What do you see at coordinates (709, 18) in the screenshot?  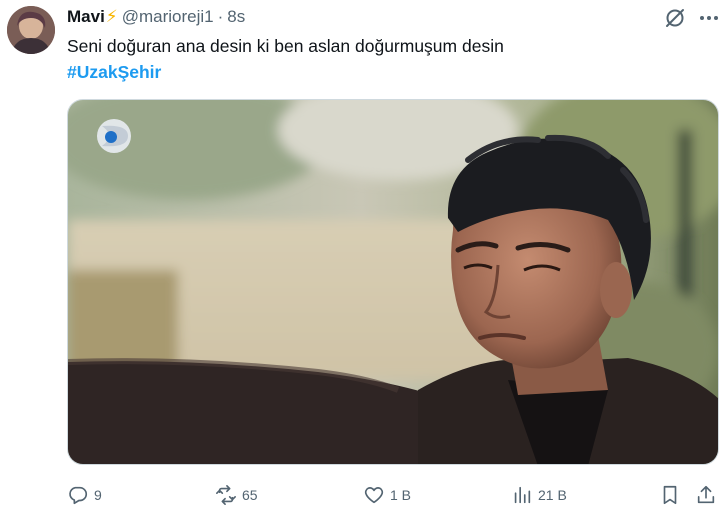 I see `more-icon` at bounding box center [709, 18].